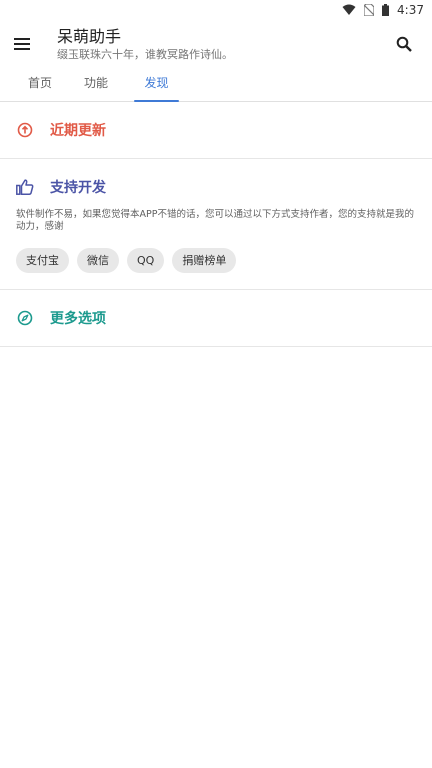 This screenshot has width=432, height=768. What do you see at coordinates (386, 10) in the screenshot?
I see `battery-icon` at bounding box center [386, 10].